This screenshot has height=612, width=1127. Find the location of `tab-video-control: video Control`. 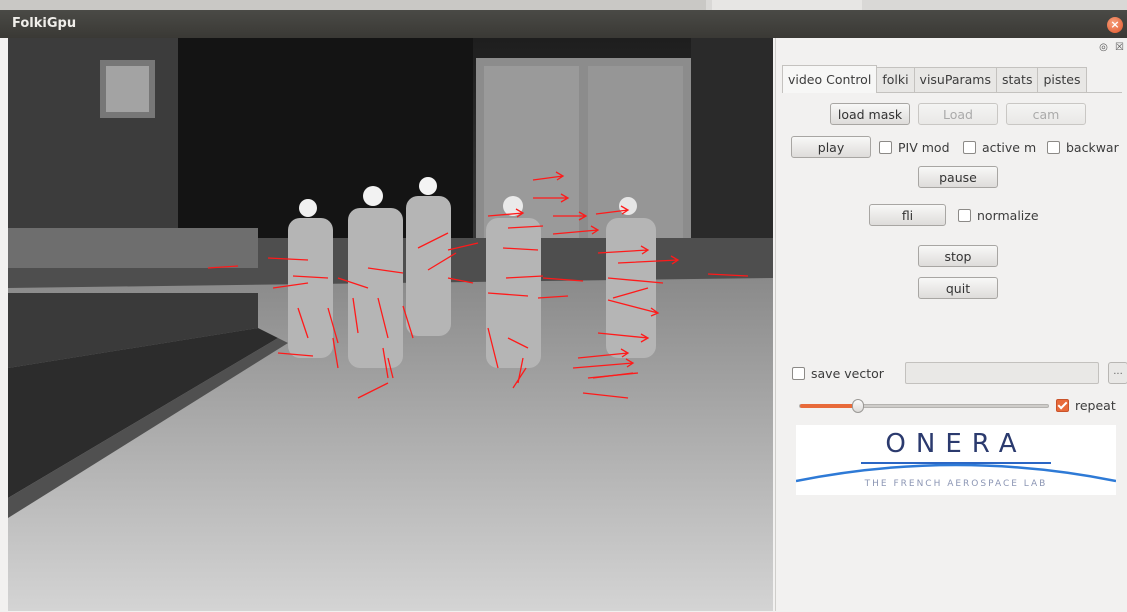

tab-video-control: video Control is located at coordinates (830, 79).